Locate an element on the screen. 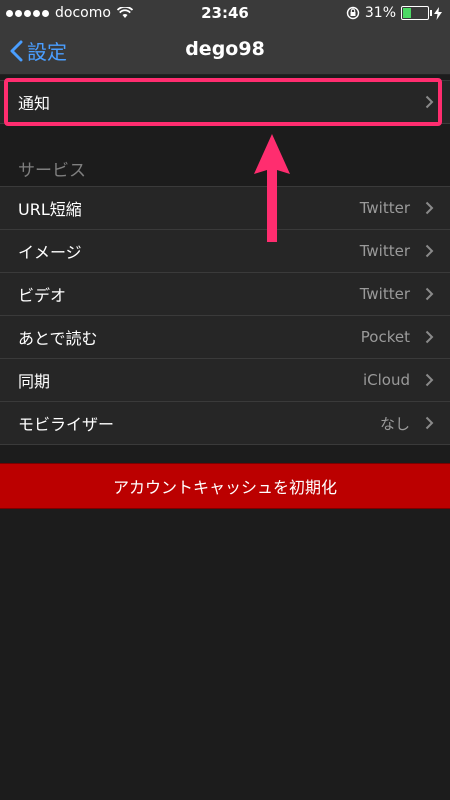 This screenshot has height=800, width=450. service-label: モビライザー is located at coordinates (66, 424).